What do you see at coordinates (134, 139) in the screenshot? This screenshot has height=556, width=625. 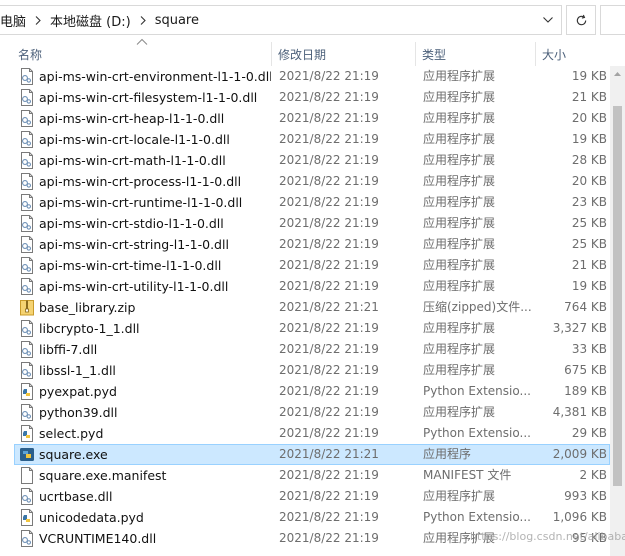 I see `file-name: api-ms-win-crt-locale-l1-1-0.dll` at bounding box center [134, 139].